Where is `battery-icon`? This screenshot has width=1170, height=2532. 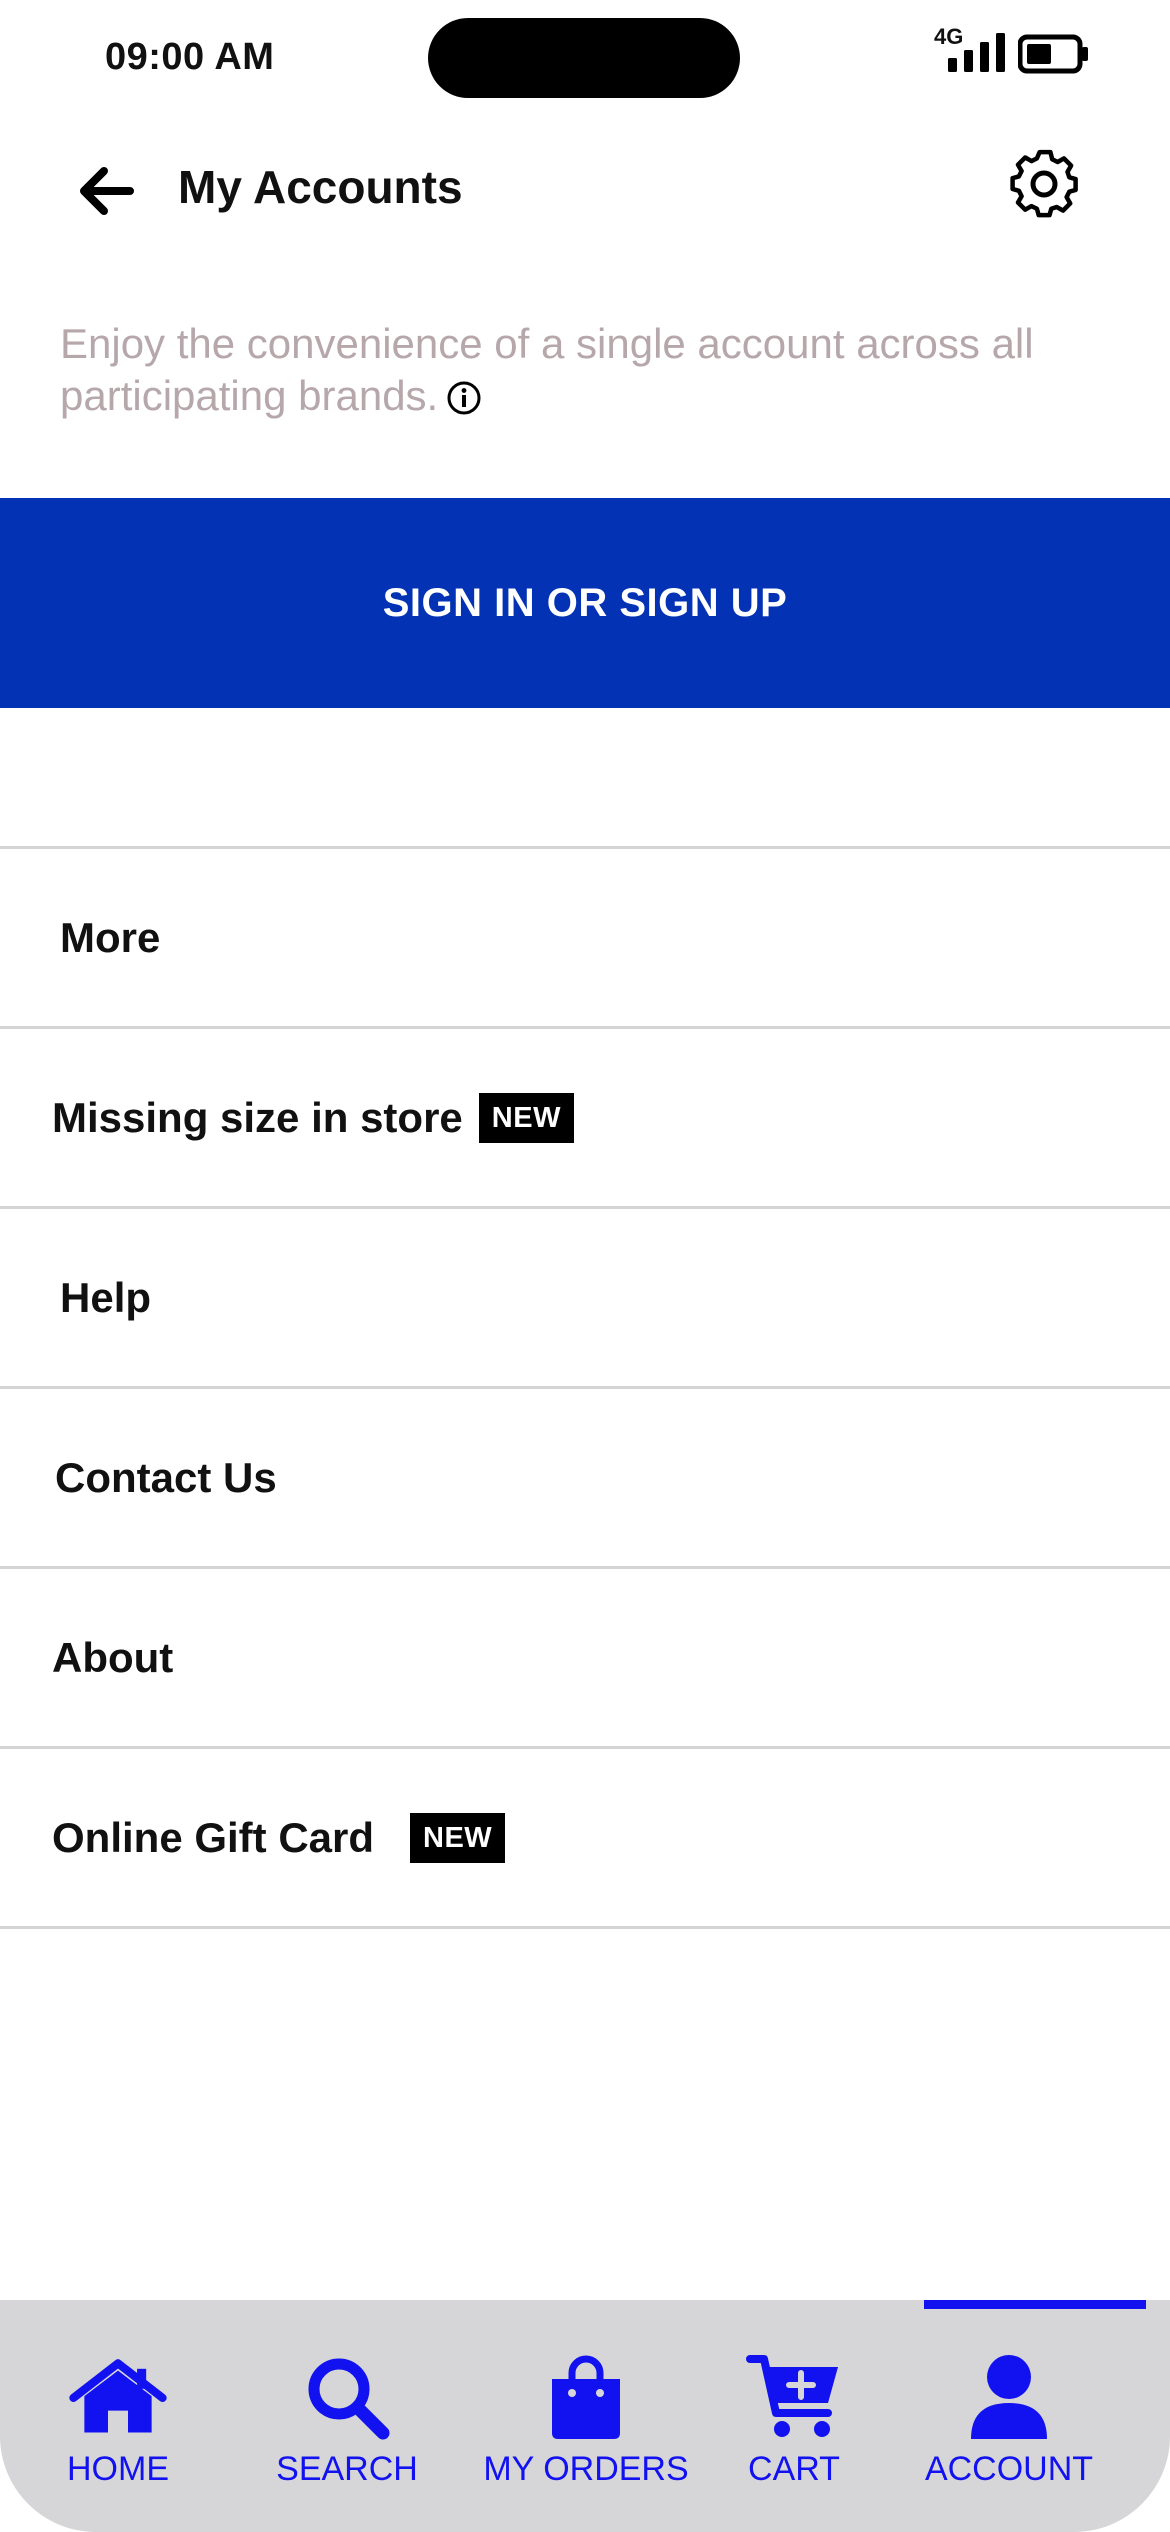
battery-icon is located at coordinates (1053, 54).